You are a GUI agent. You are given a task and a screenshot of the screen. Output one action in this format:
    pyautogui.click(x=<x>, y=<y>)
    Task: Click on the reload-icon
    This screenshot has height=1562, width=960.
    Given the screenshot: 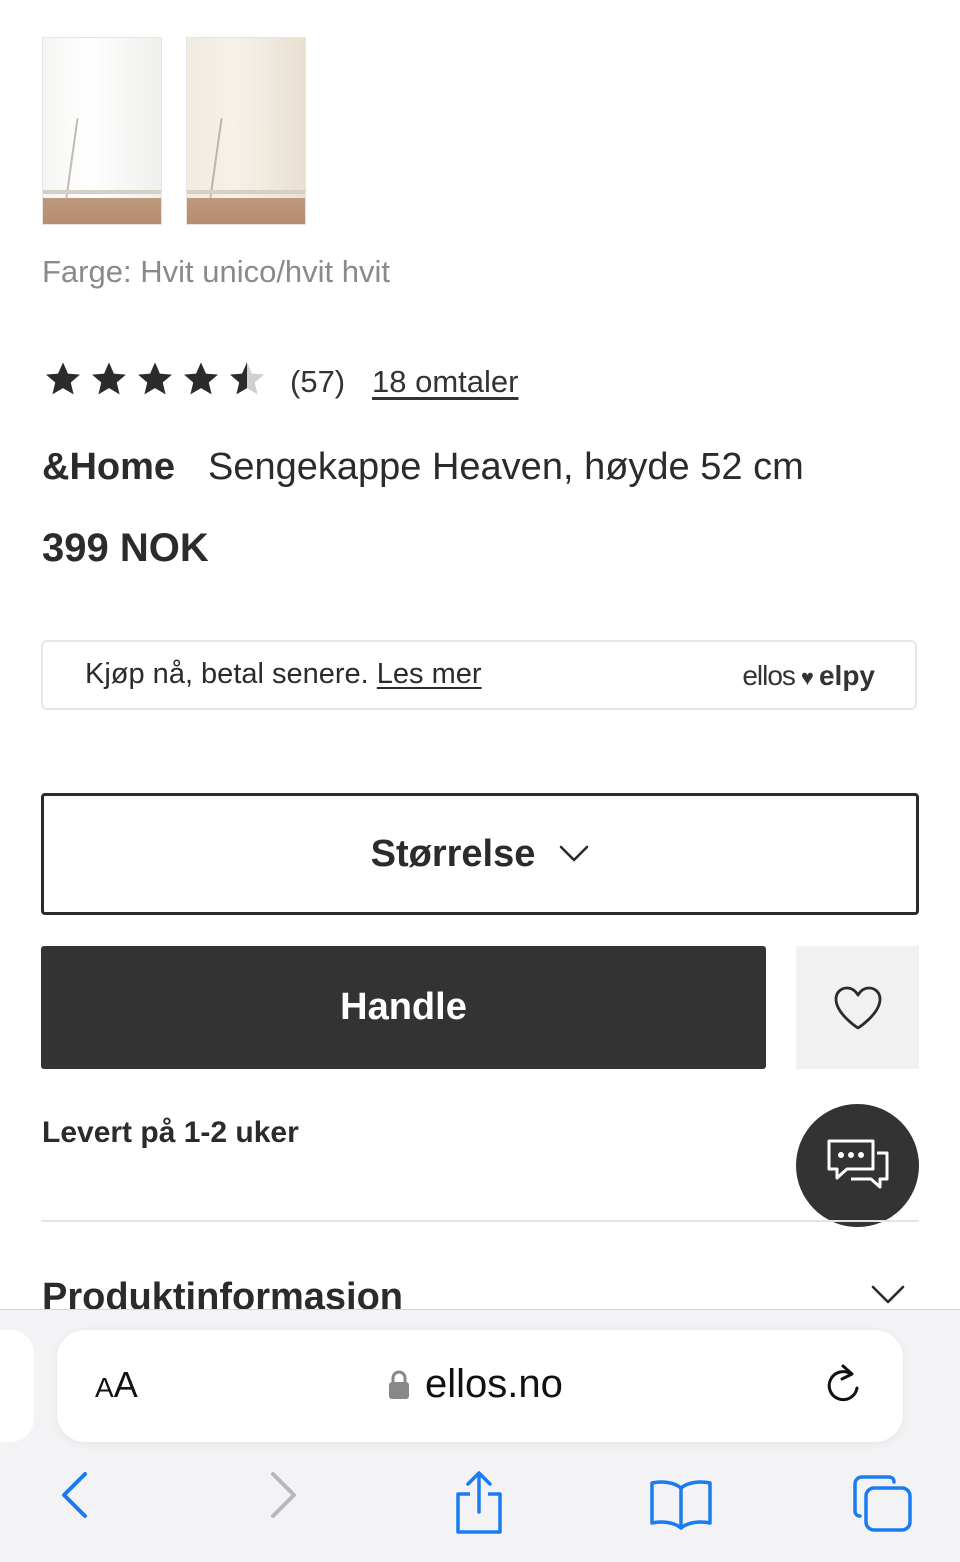 What is the action you would take?
    pyautogui.click(x=845, y=1385)
    